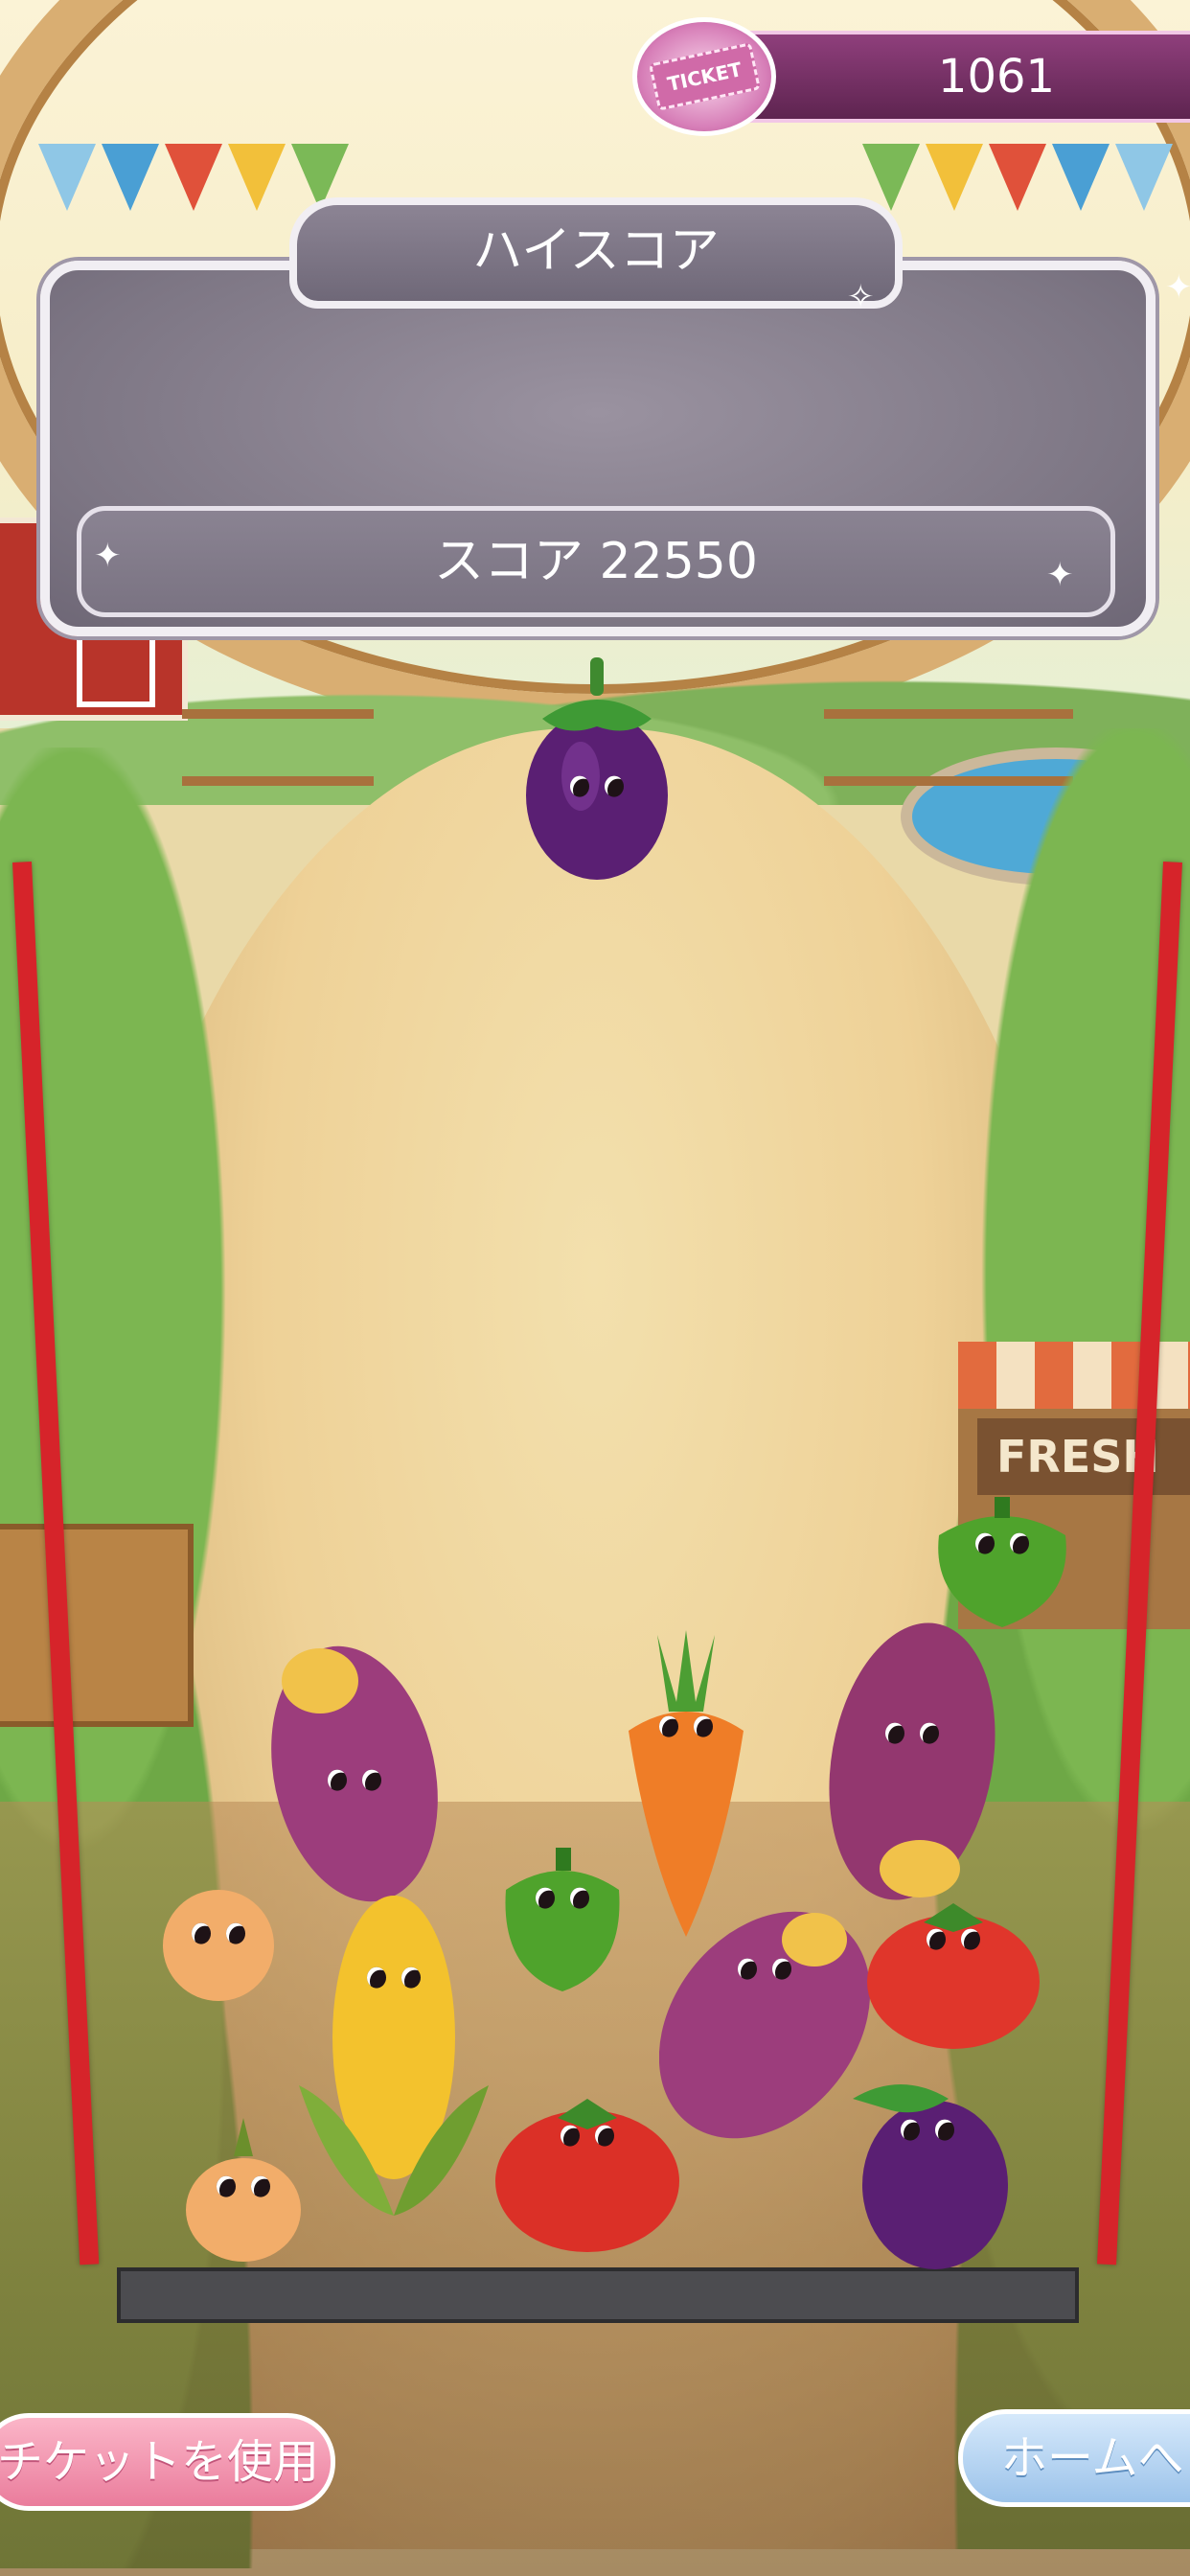 Image resolution: width=1190 pixels, height=2576 pixels. What do you see at coordinates (1074, 2458) in the screenshot?
I see `home-button: ホームへ` at bounding box center [1074, 2458].